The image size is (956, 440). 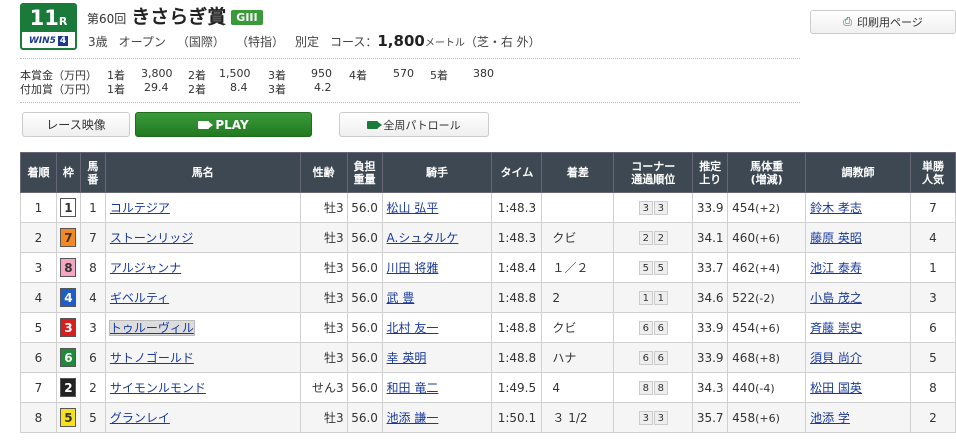 What do you see at coordinates (58, 89) in the screenshot?
I see `prize-label: 付加賞（万円）` at bounding box center [58, 89].